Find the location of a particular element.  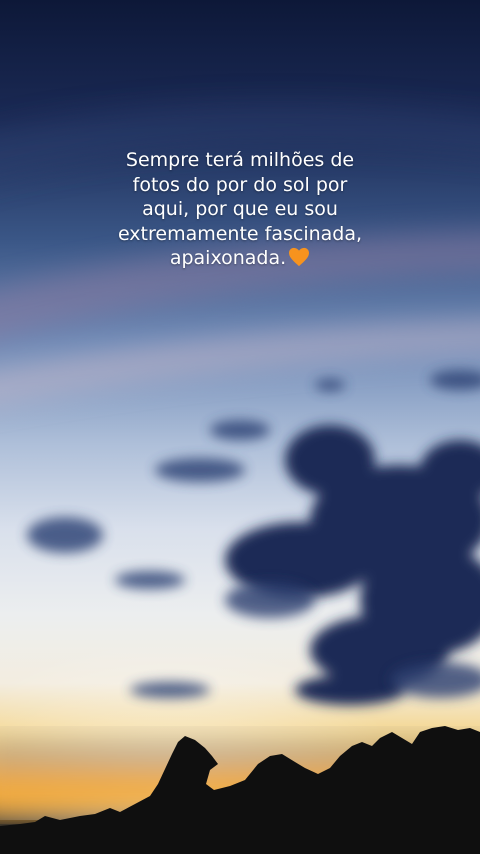

tree-silhouette is located at coordinates (240, 790).